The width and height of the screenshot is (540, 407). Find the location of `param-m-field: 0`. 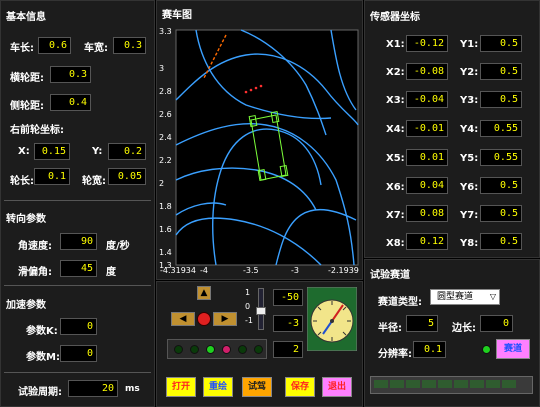

param-m-field: 0 is located at coordinates (78, 353).